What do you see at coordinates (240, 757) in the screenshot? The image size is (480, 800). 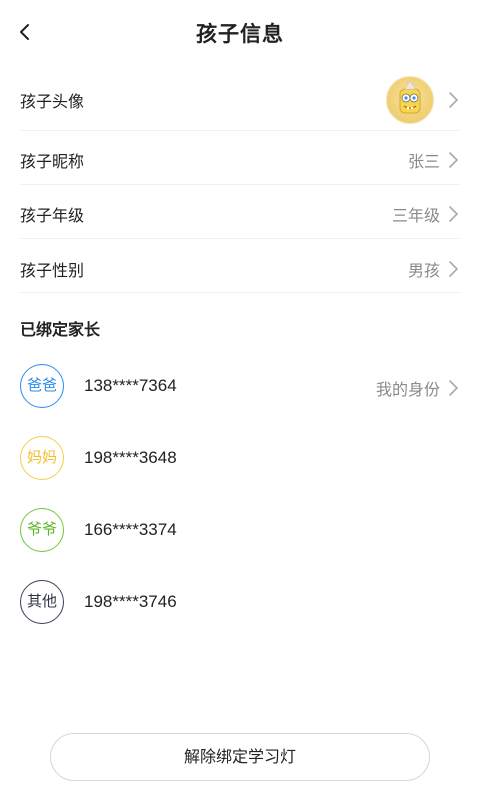 I see `unbind-lamp-button: 解除绑定学习灯` at bounding box center [240, 757].